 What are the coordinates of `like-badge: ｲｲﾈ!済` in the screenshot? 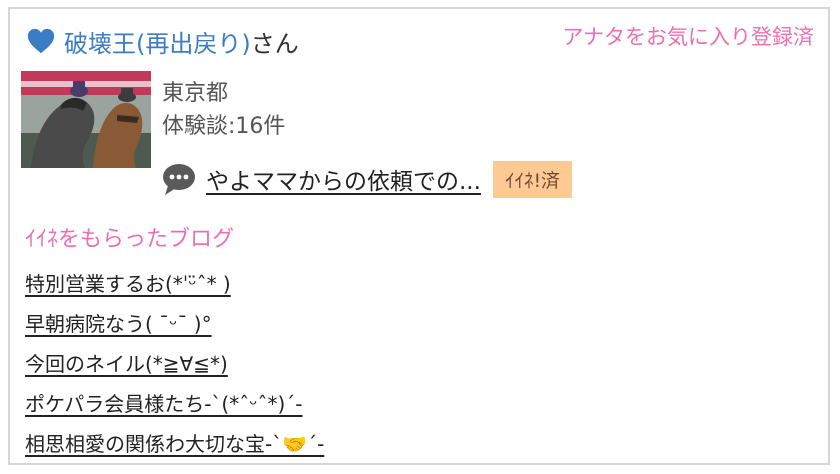 It's located at (532, 179).